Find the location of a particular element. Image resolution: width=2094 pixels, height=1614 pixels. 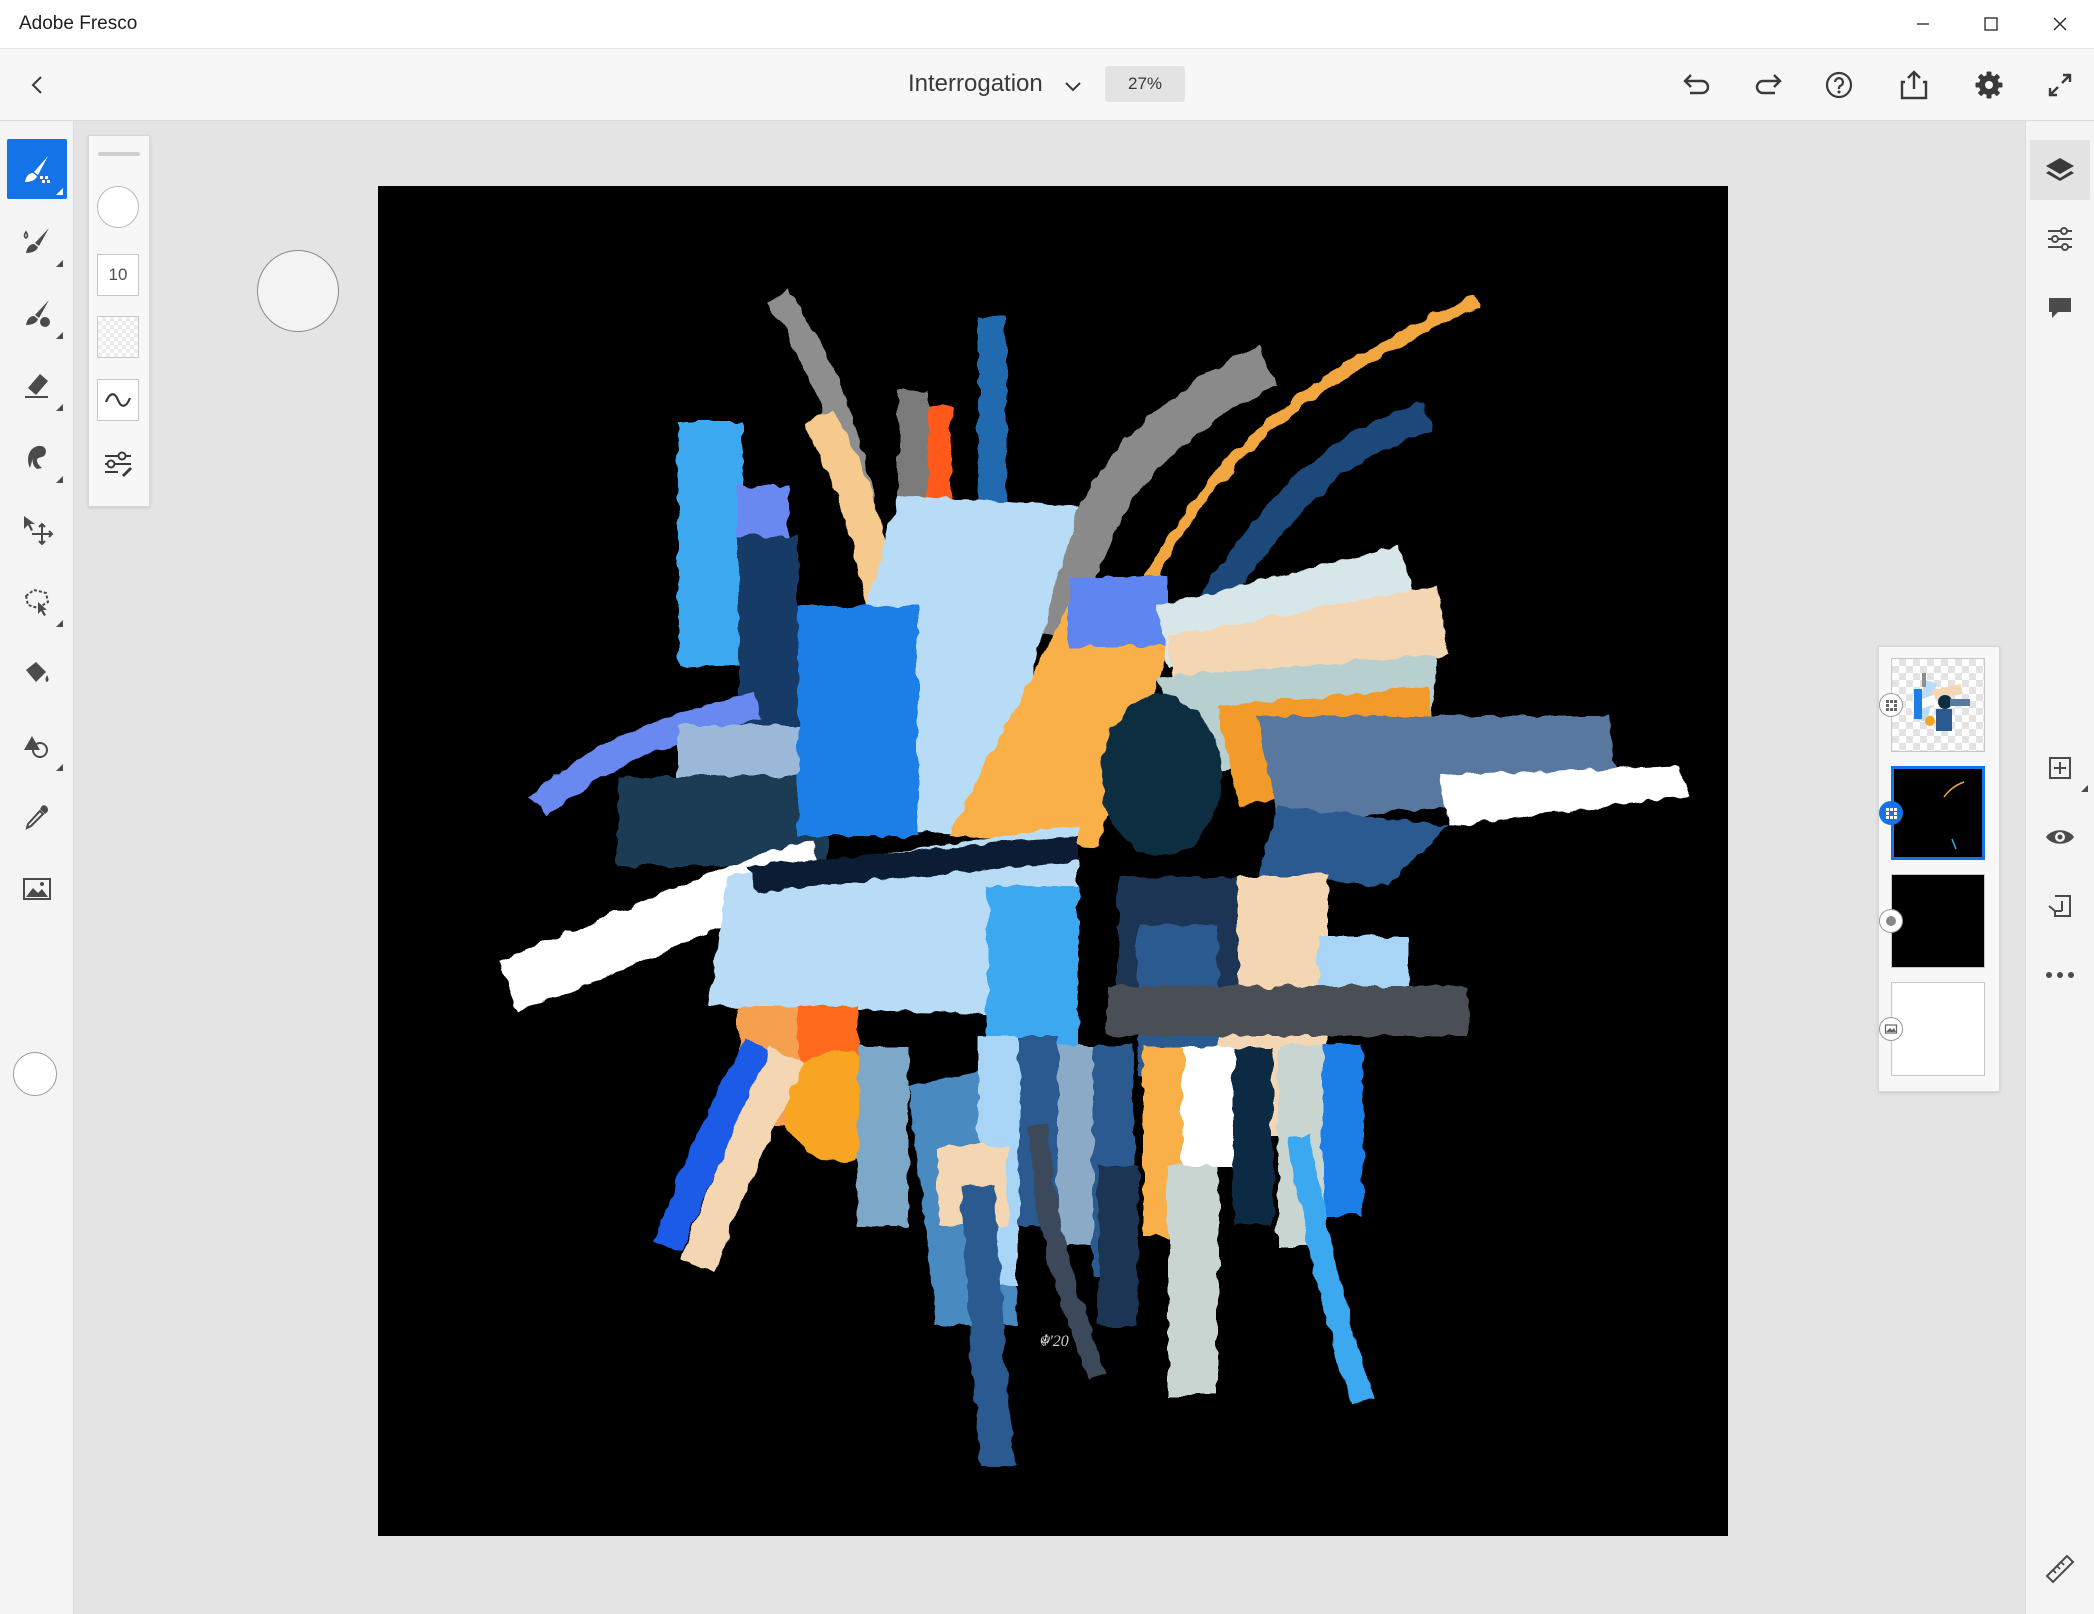

eyedropper-icon is located at coordinates (36, 817).